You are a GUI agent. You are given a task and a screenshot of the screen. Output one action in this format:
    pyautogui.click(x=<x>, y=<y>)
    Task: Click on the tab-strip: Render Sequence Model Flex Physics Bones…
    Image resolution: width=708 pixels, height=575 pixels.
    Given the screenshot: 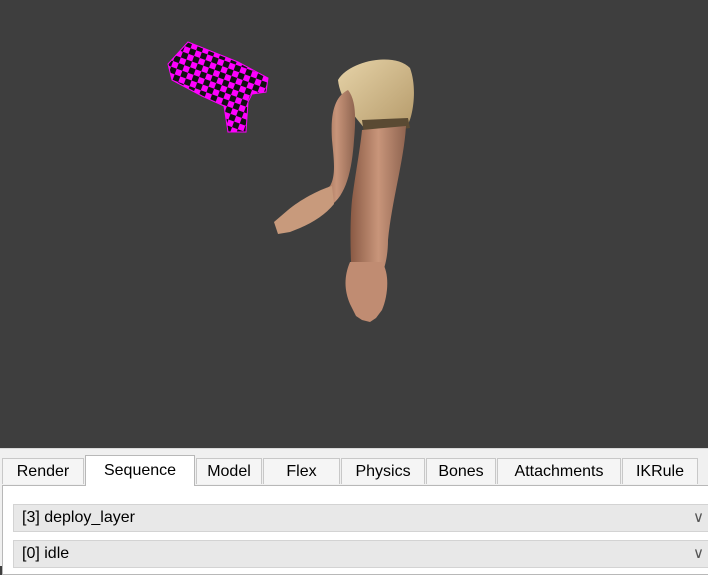 What is the action you would take?
    pyautogui.click(x=355, y=470)
    